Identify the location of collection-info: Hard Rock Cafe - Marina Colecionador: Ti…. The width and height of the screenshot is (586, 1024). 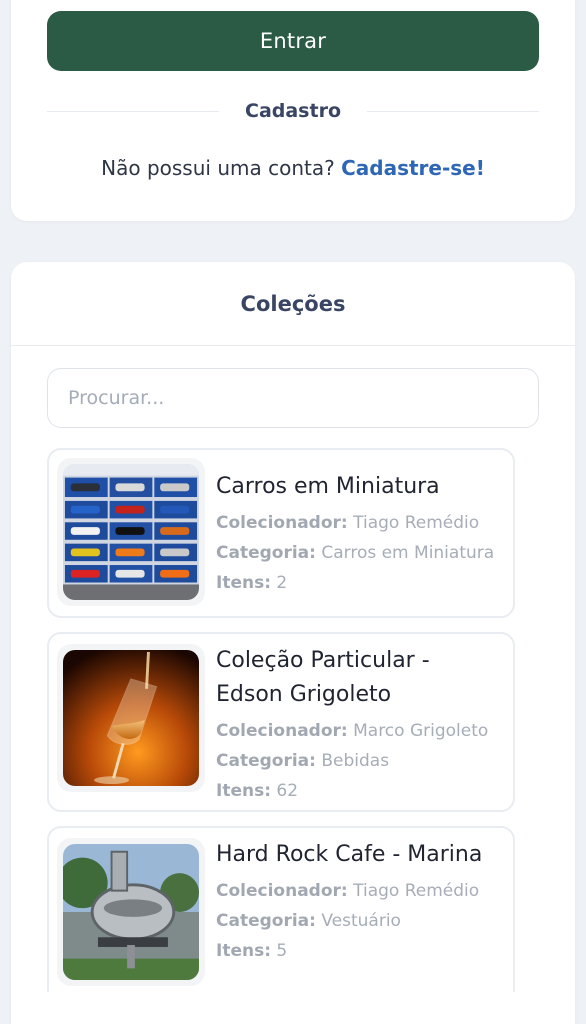
(359, 902).